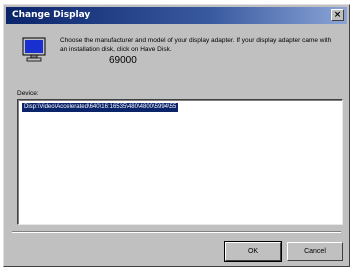  I want to click on close-button: ×, so click(337, 15).